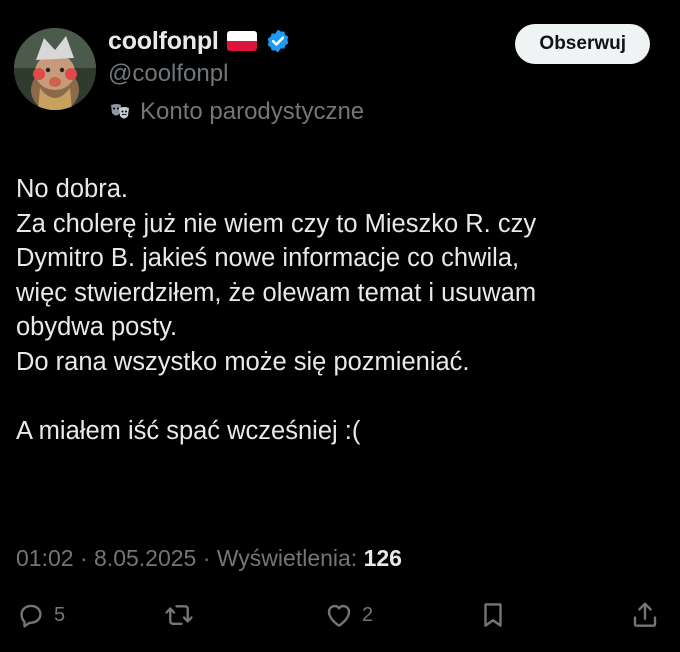 This screenshot has width=680, height=652. What do you see at coordinates (252, 111) in the screenshot?
I see `parody-account-label: Konto parodystyczne` at bounding box center [252, 111].